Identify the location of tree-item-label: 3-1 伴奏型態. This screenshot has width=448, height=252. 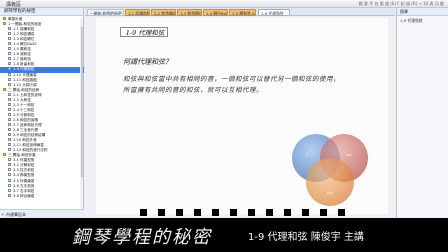
(24, 160).